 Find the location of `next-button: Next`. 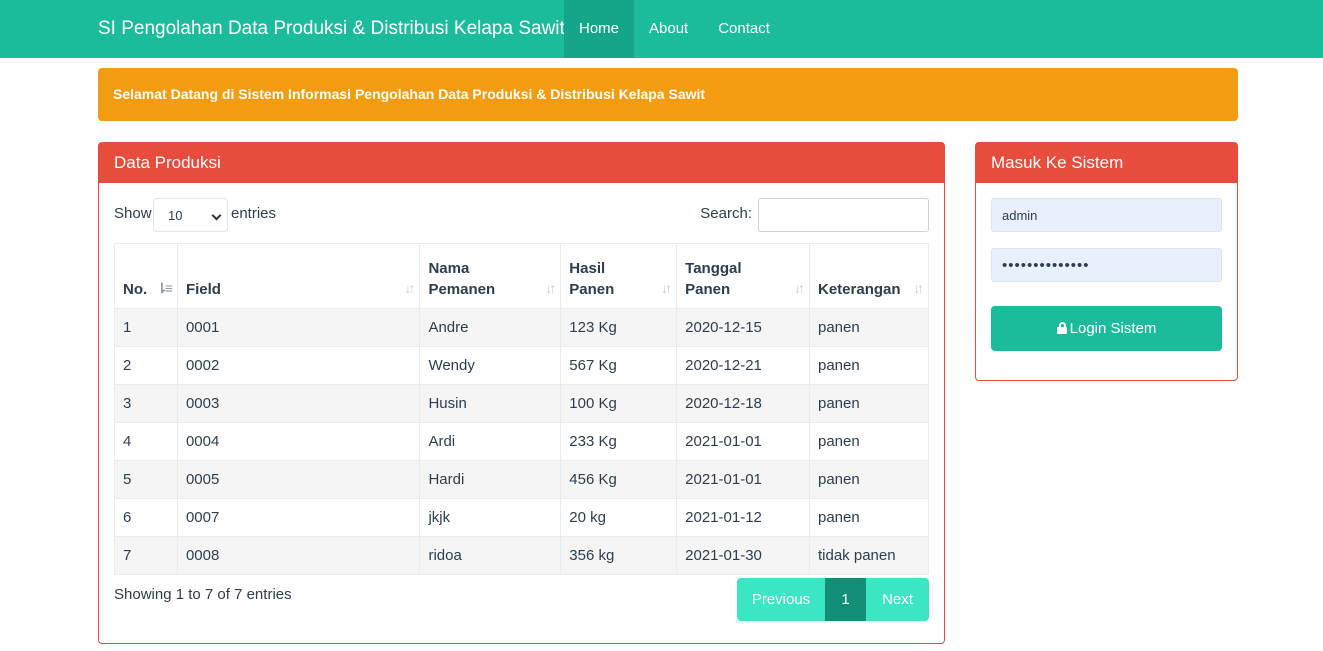

next-button: Next is located at coordinates (897, 599).